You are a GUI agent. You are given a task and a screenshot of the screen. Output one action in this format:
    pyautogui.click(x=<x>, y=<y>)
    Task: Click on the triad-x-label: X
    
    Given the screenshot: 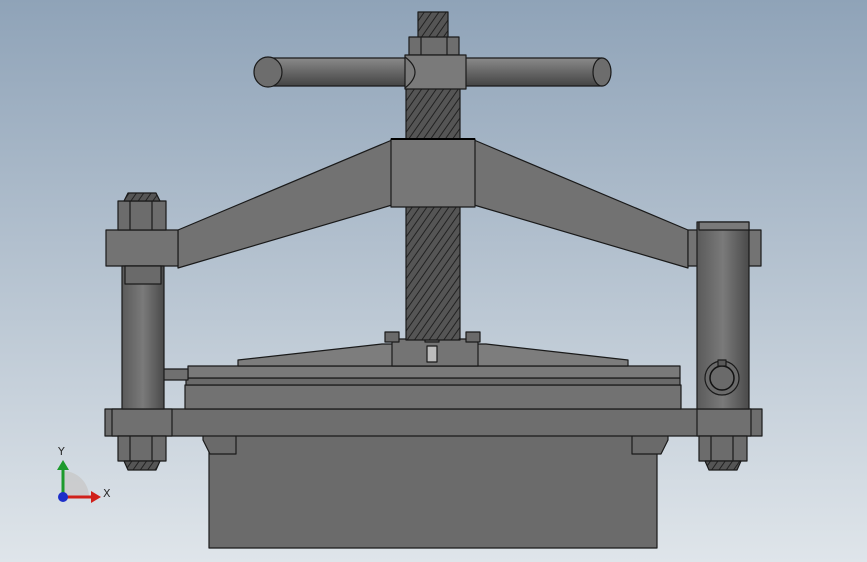 What is the action you would take?
    pyautogui.click(x=107, y=493)
    